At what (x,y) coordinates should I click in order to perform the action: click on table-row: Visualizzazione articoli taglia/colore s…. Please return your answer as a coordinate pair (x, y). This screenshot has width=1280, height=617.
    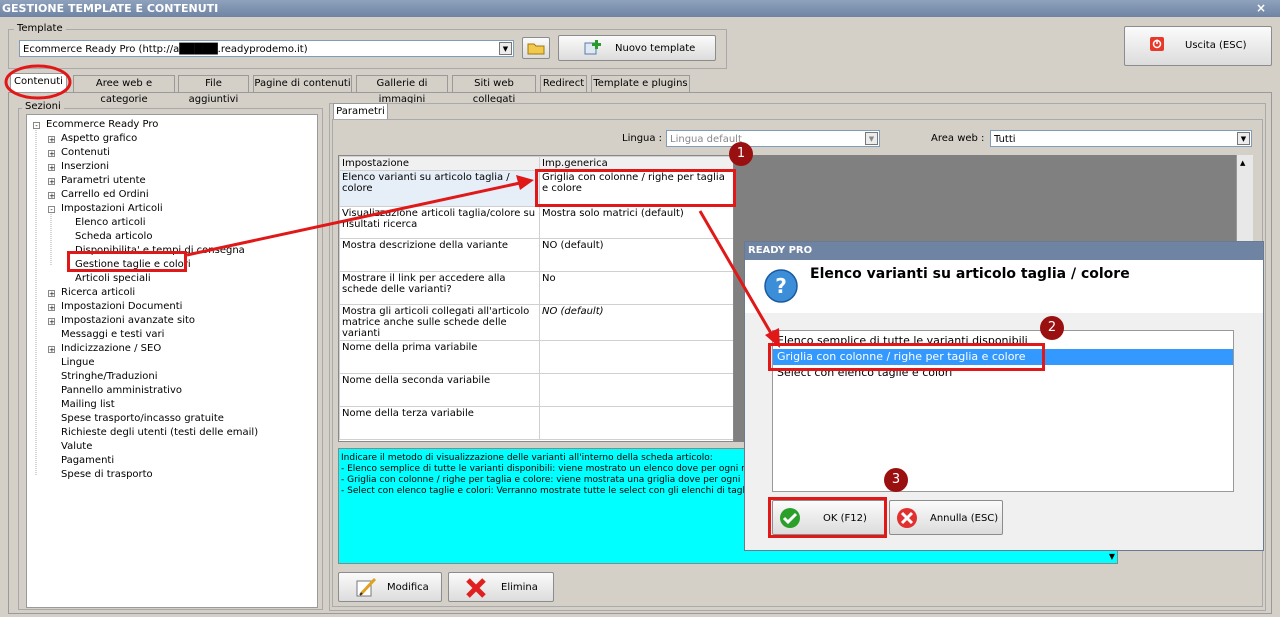
    Looking at the image, I should click on (536, 222).